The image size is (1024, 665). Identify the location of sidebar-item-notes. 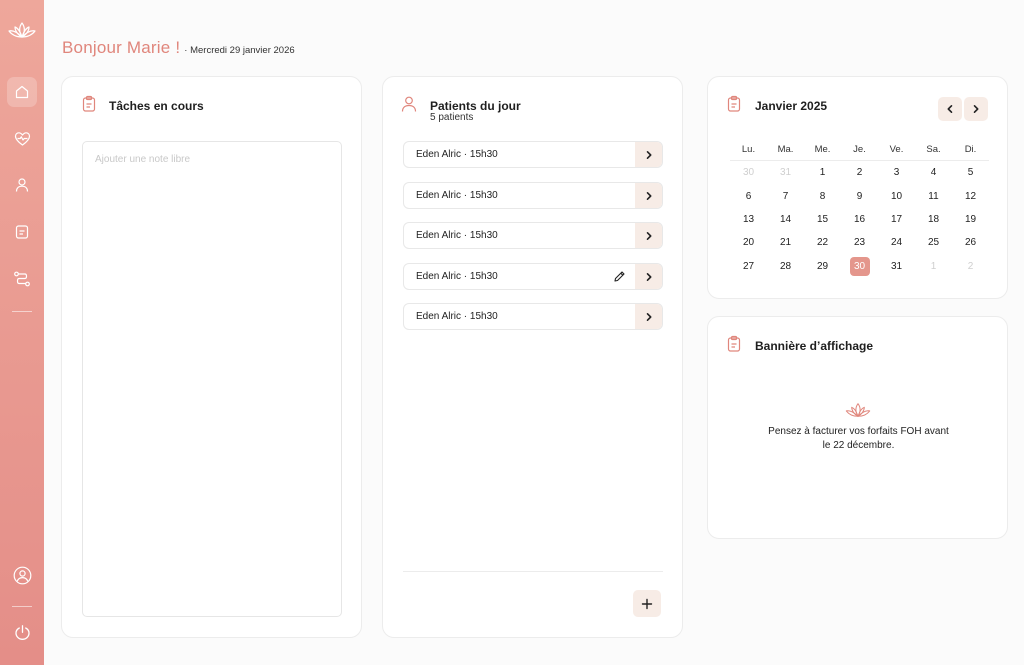
(22, 232).